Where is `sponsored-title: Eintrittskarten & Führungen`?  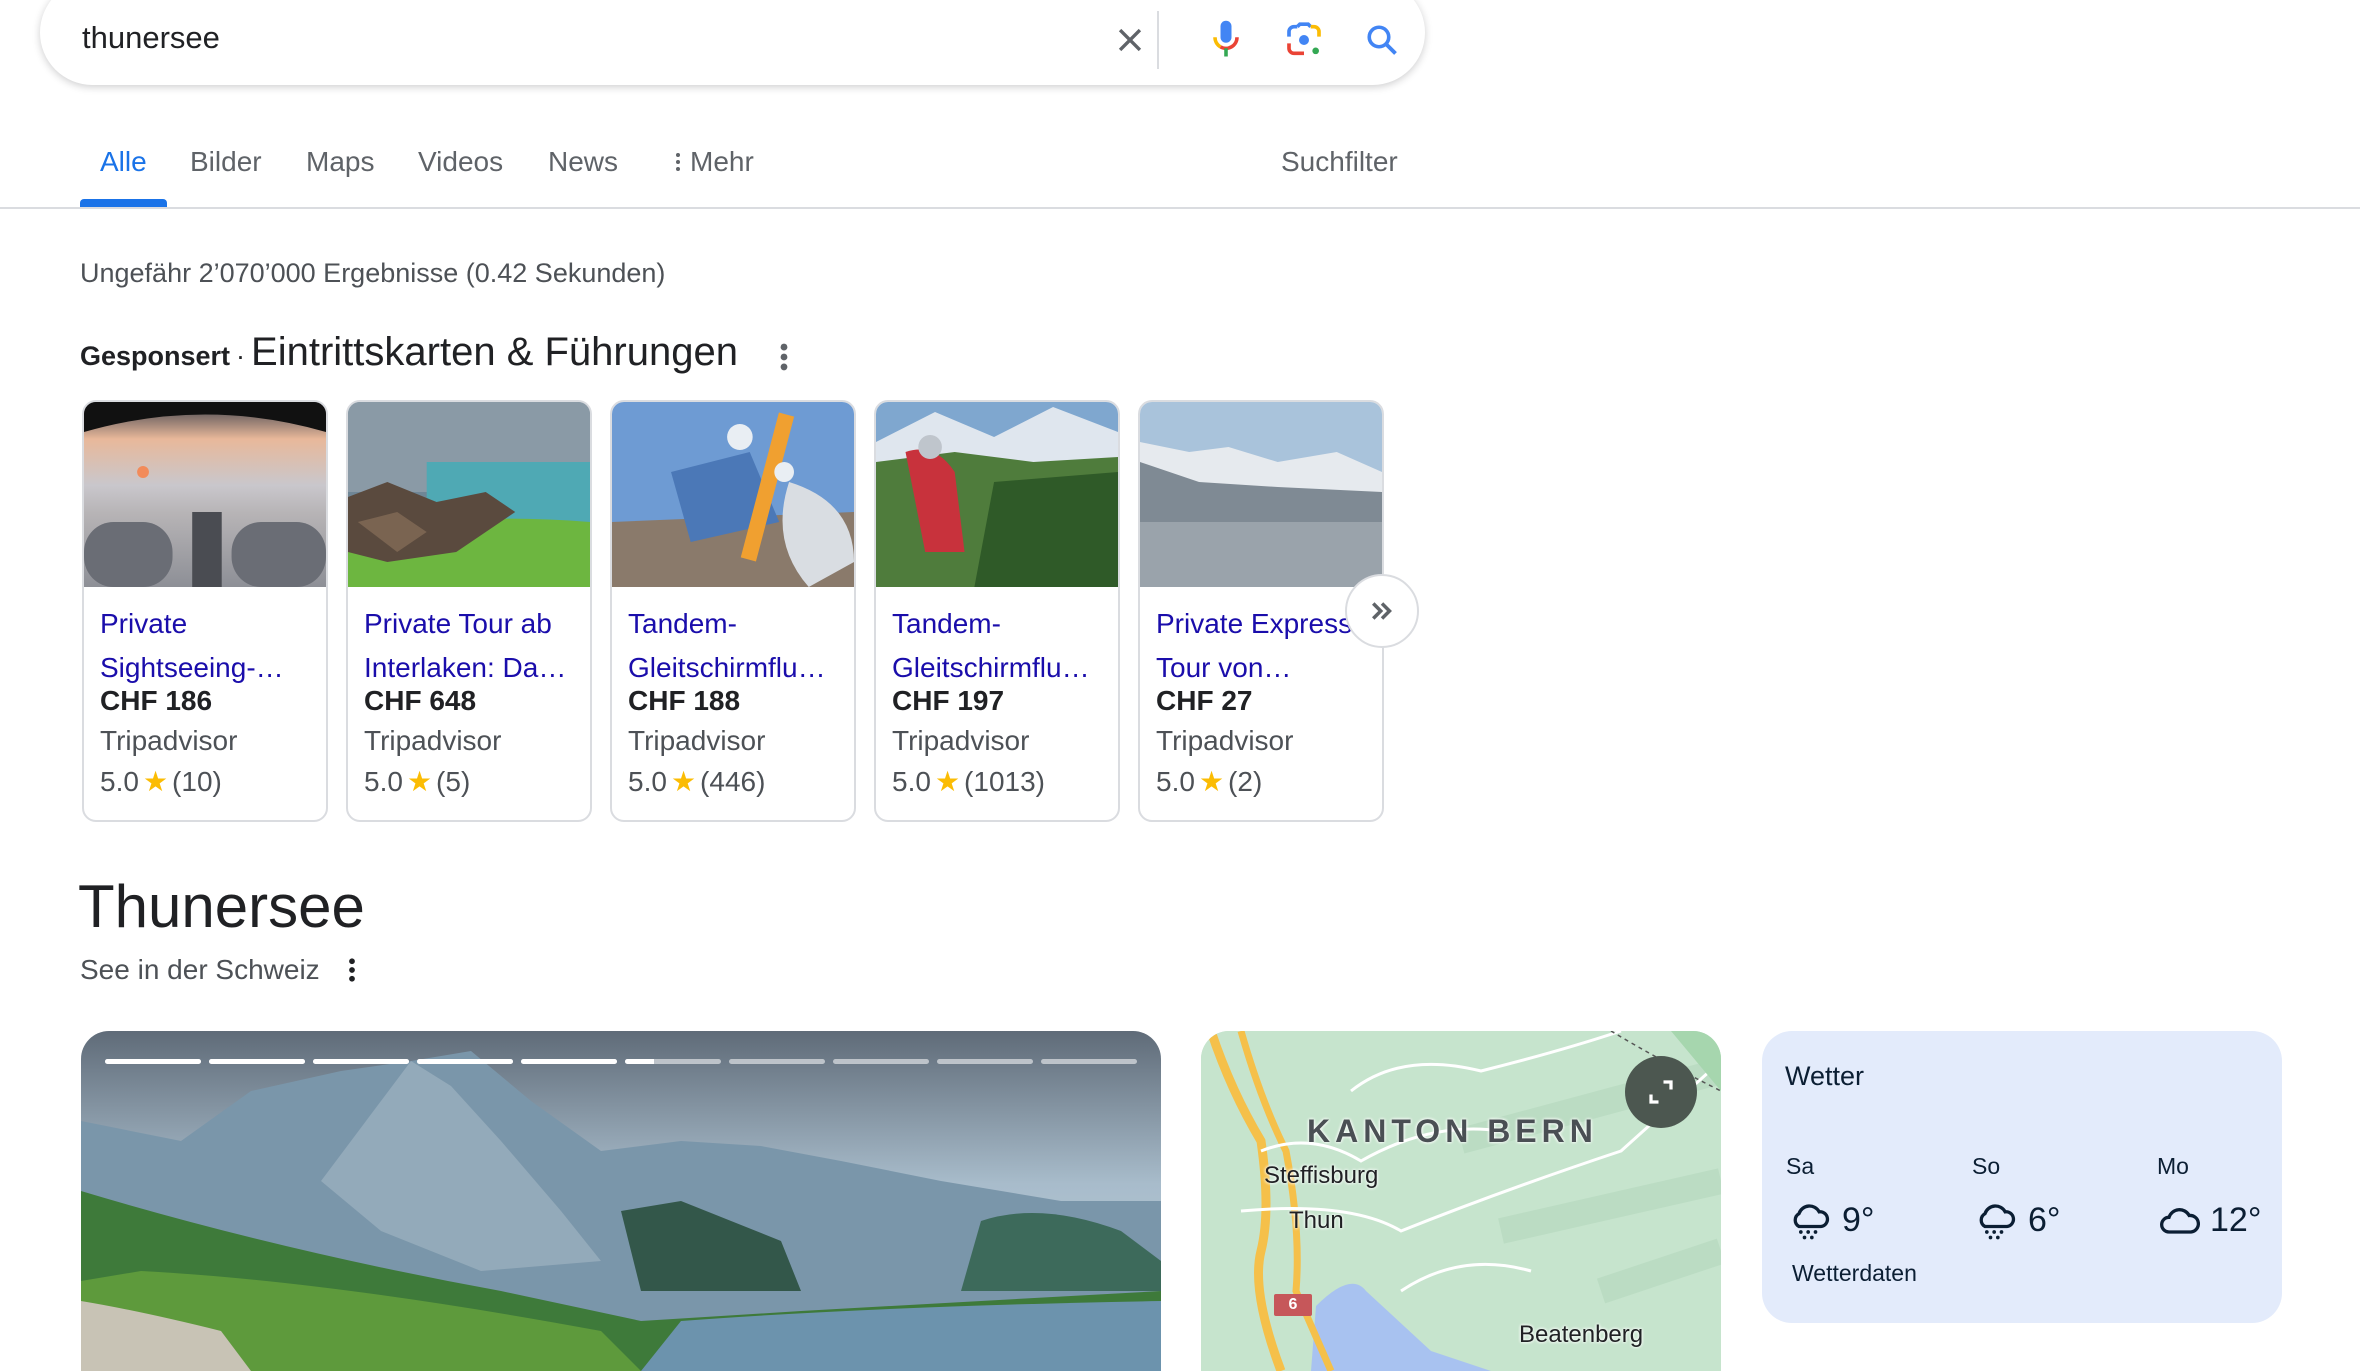 sponsored-title: Eintrittskarten & Führungen is located at coordinates (494, 352).